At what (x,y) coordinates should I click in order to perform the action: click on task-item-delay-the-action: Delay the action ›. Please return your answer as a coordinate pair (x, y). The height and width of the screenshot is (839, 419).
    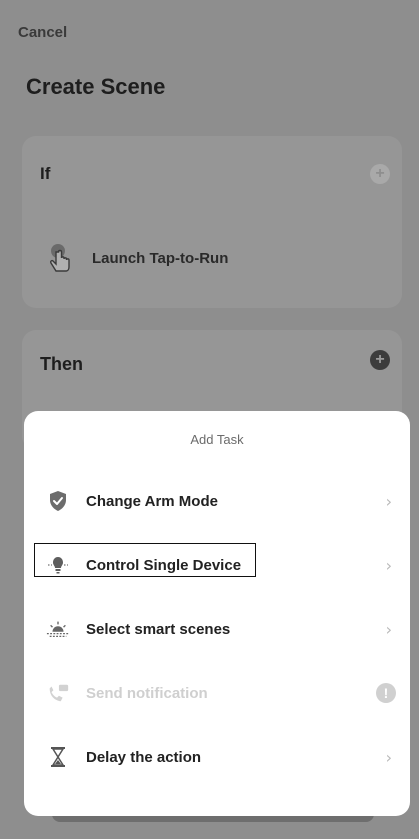
    Looking at the image, I should click on (217, 757).